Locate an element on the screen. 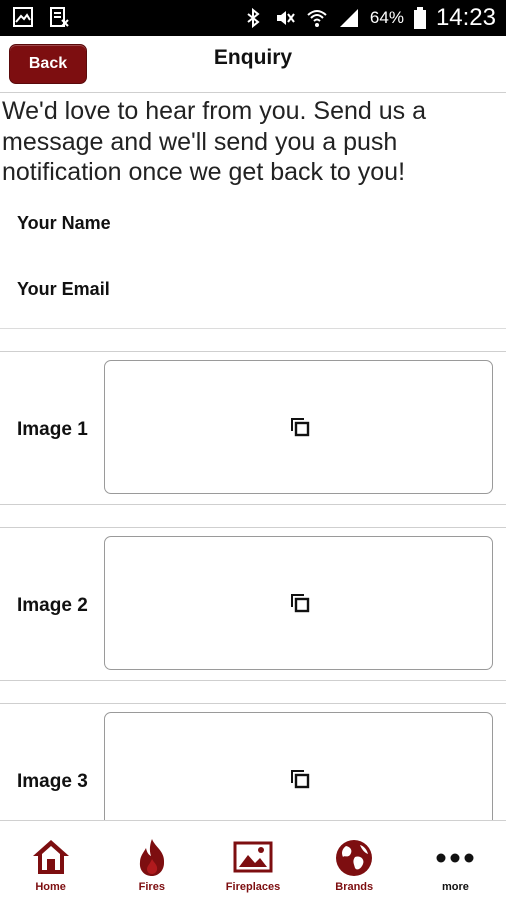 Image resolution: width=506 pixels, height=901 pixels. name-field-label: Your Name is located at coordinates (64, 223).